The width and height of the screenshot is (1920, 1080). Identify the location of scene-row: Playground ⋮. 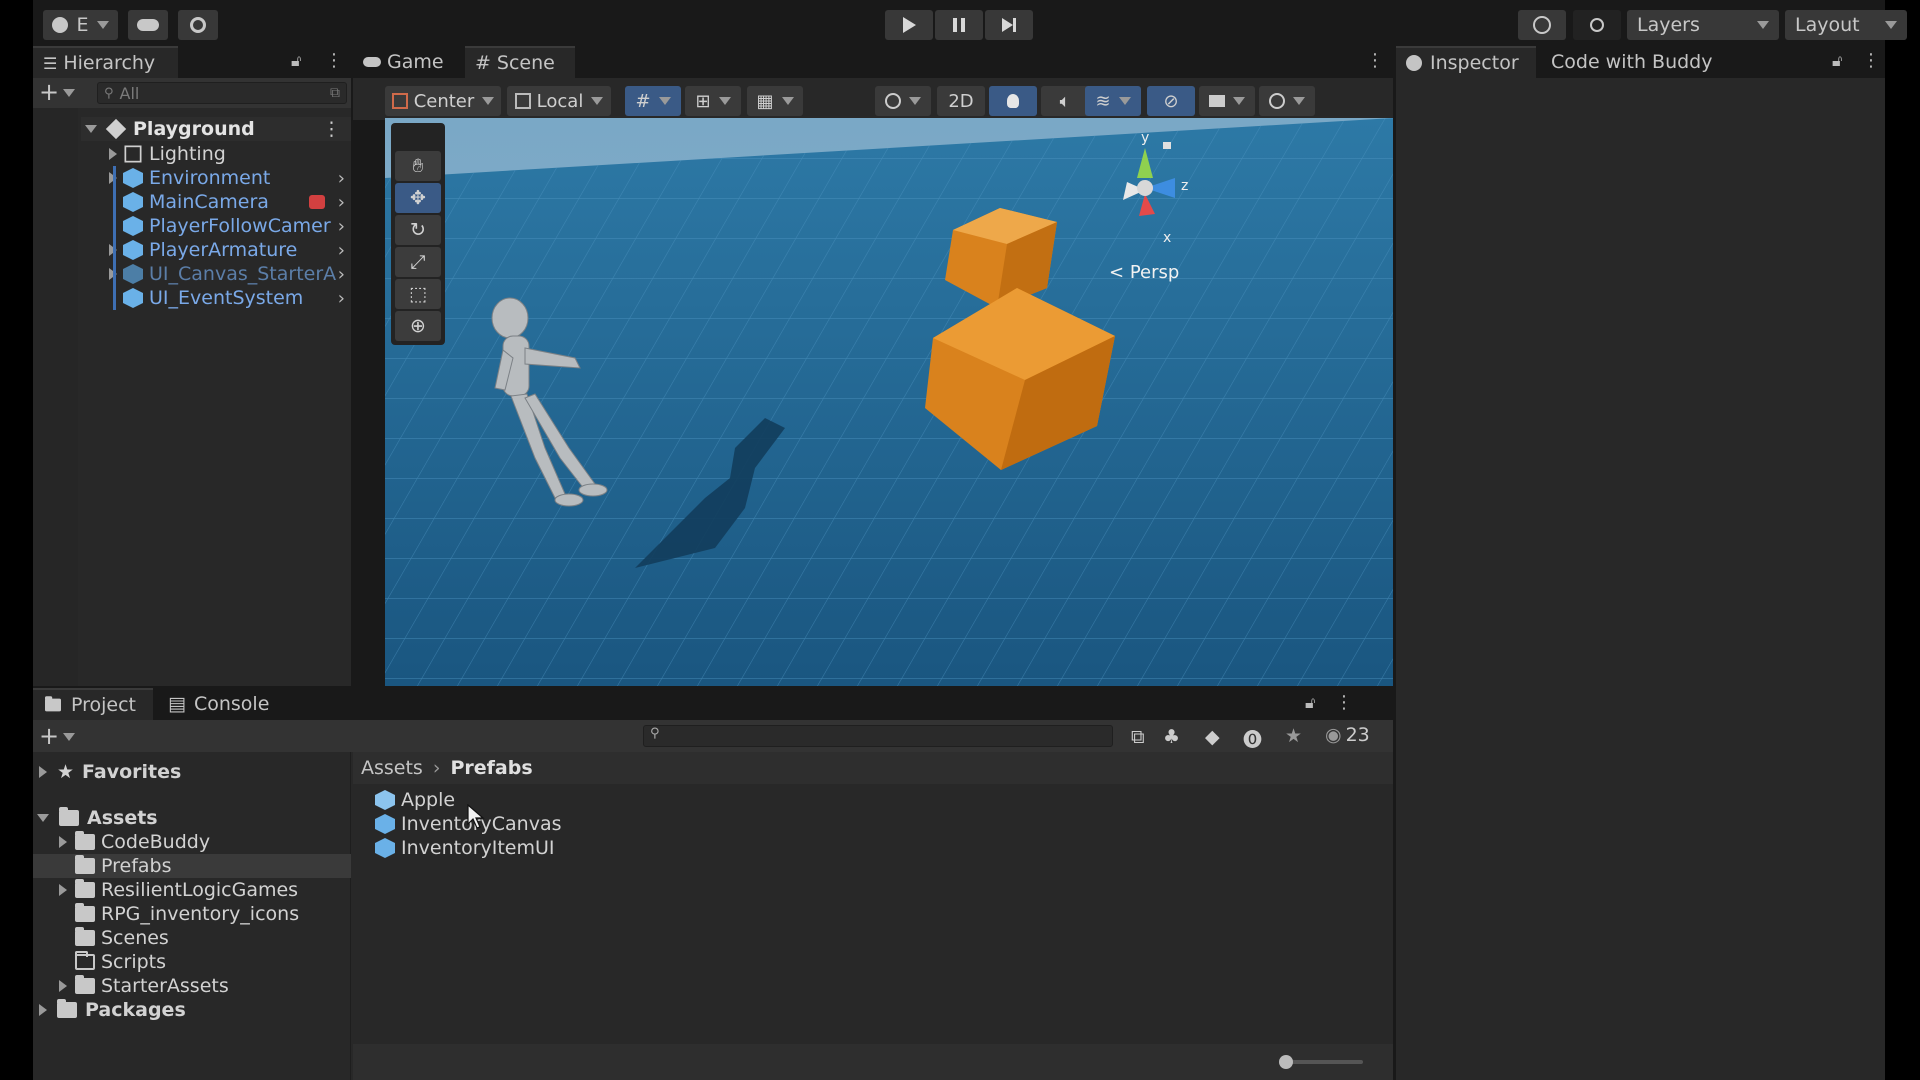
(216, 129).